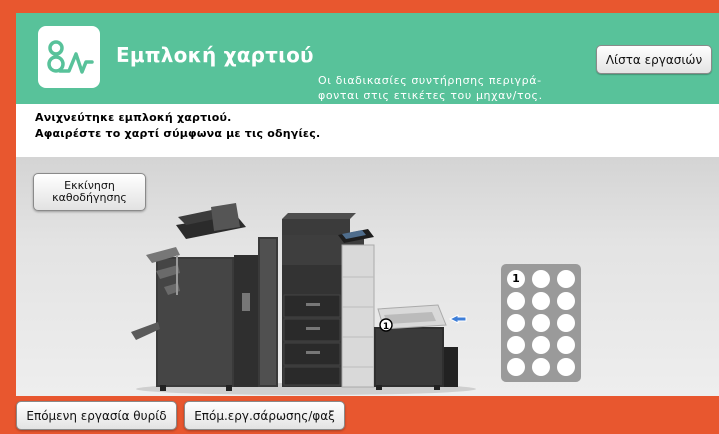 The width and height of the screenshot is (719, 434). I want to click on paper-jam-icon, so click(69, 57).